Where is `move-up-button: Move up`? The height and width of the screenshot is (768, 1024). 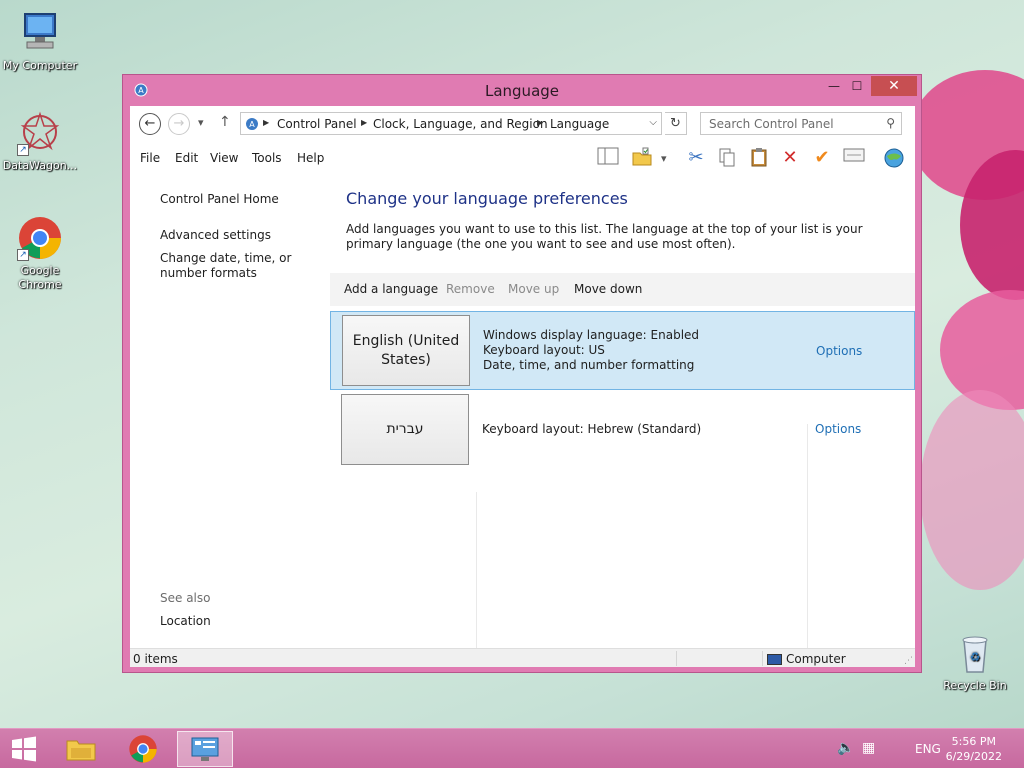 move-up-button: Move up is located at coordinates (533, 289).